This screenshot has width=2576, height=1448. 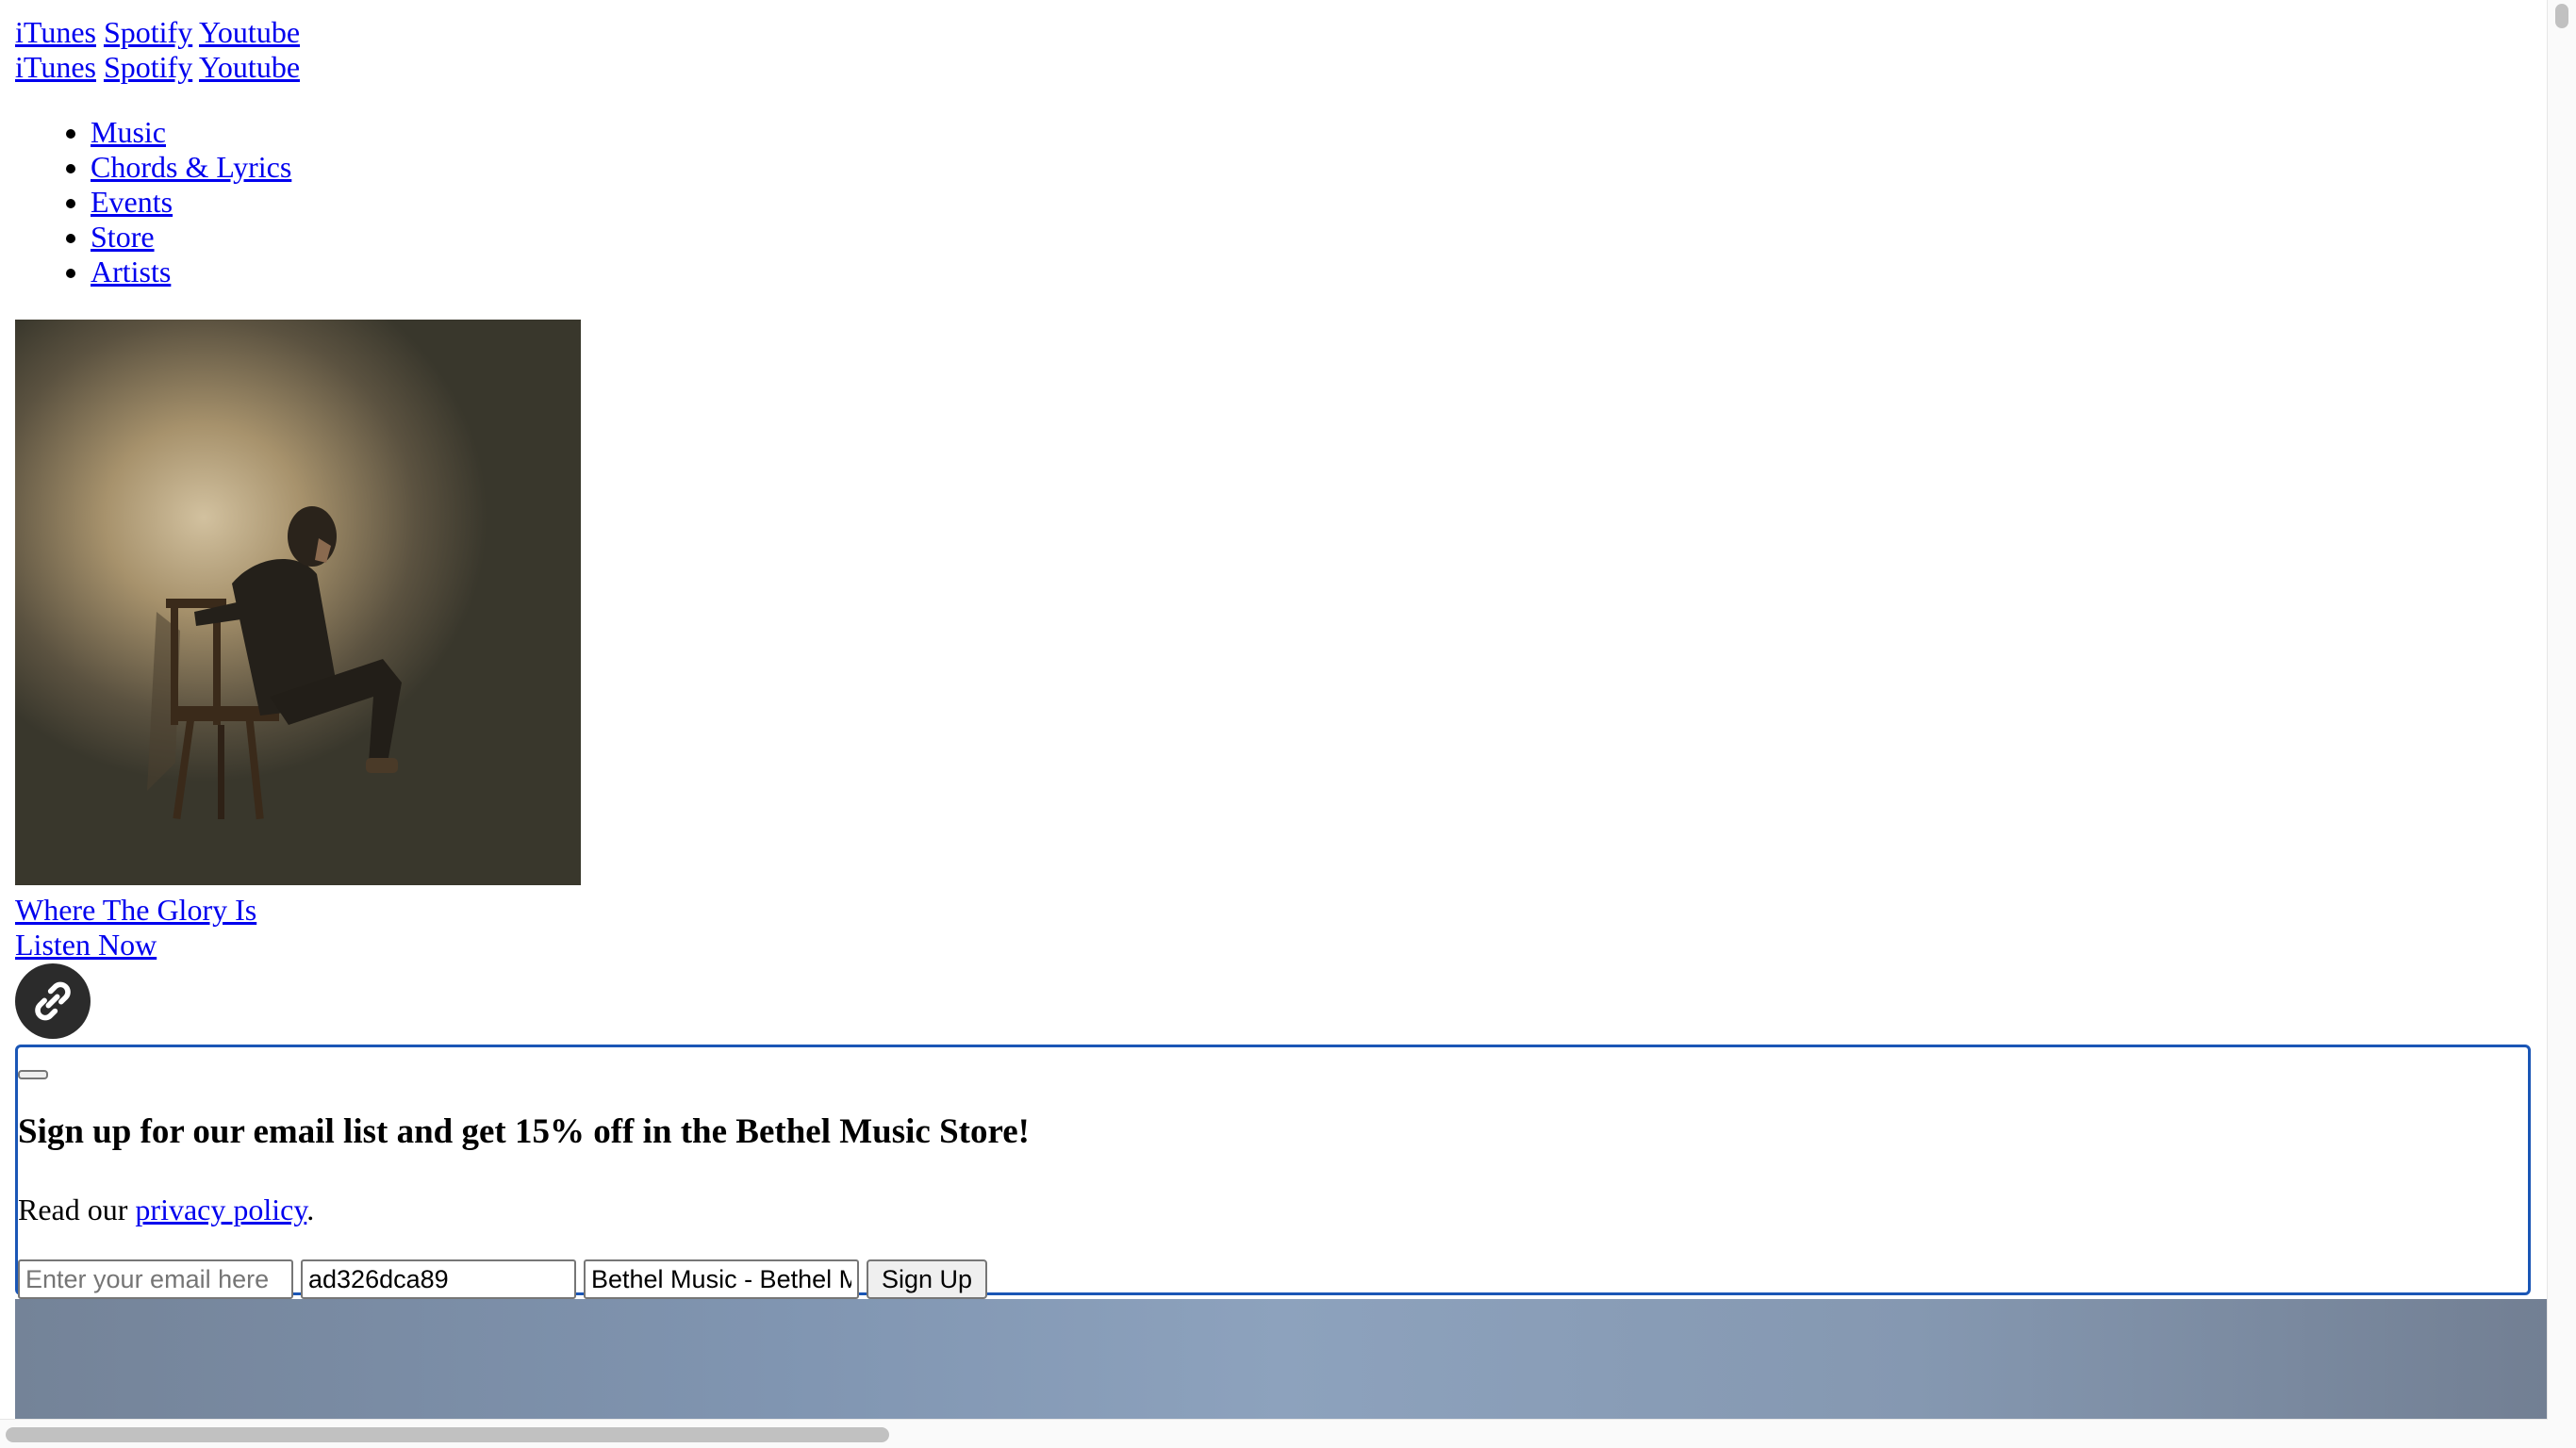 I want to click on link-icon-glyph, so click(x=53, y=1001).